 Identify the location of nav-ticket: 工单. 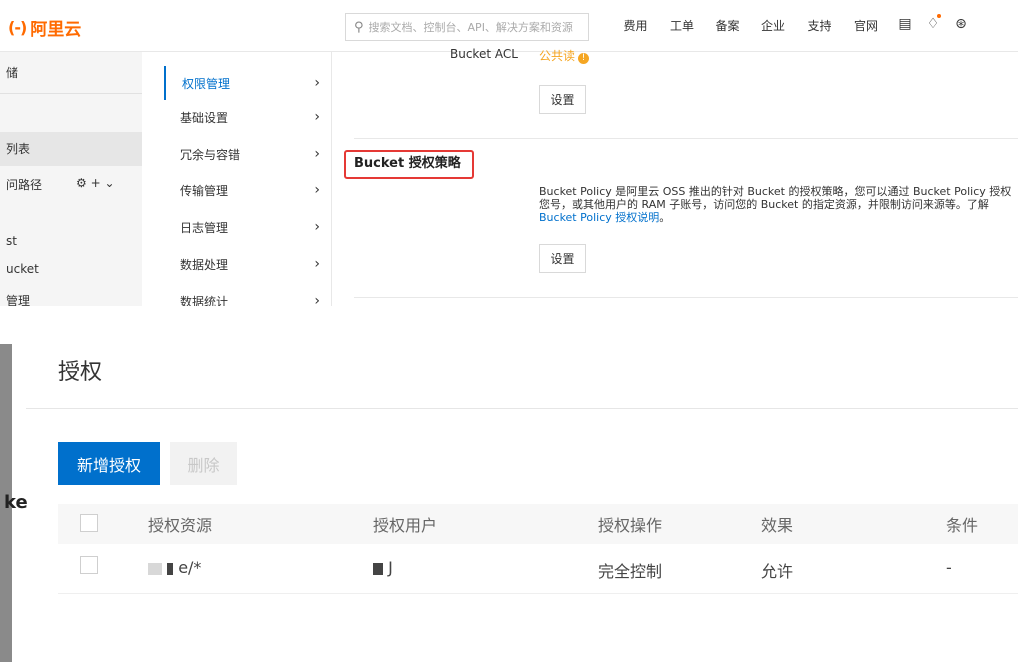
(682, 25).